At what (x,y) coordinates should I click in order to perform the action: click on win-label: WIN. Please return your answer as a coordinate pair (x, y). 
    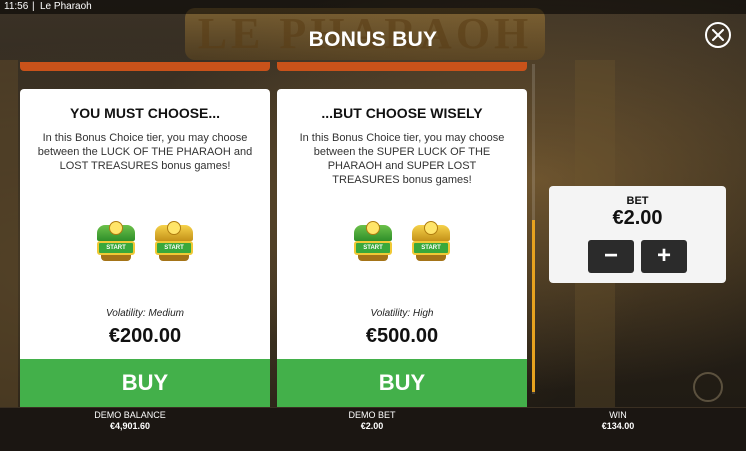
    Looking at the image, I should click on (618, 415).